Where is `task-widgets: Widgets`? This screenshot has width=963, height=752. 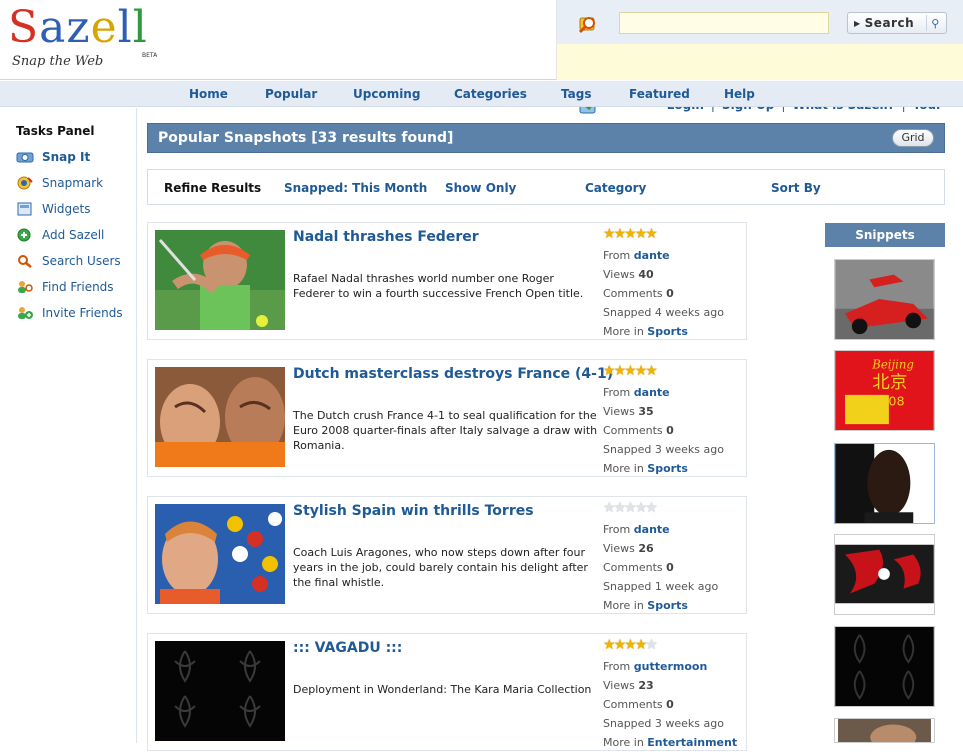
task-widgets: Widgets is located at coordinates (53, 209).